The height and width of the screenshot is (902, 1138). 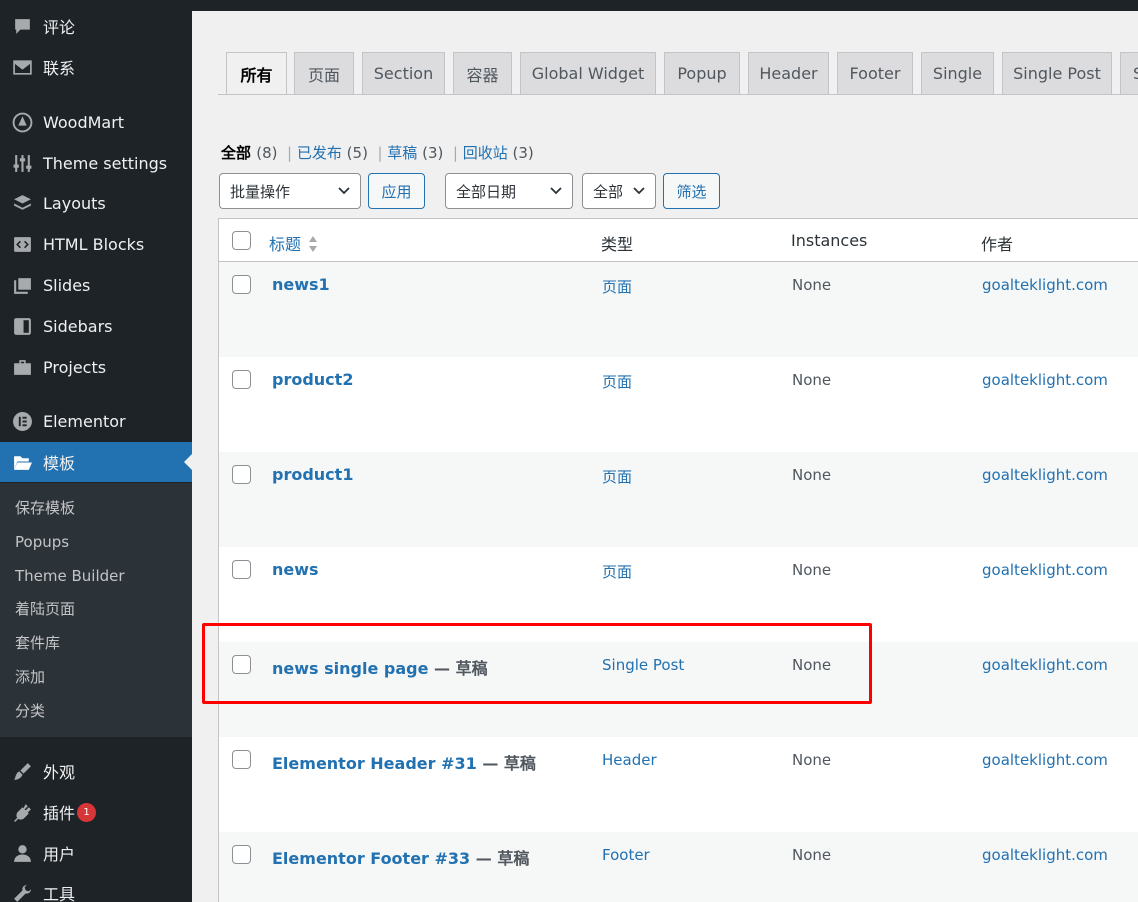 I want to click on tab-footer: Footer, so click(x=875, y=73).